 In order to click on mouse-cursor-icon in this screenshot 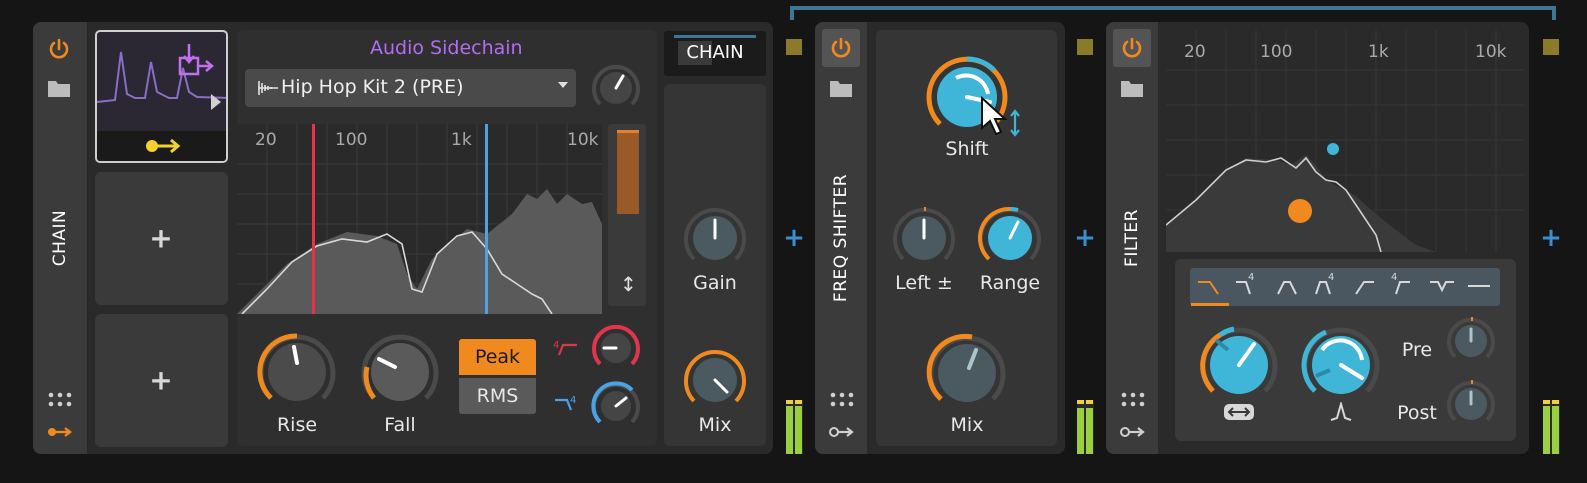, I will do `click(1000, 116)`.